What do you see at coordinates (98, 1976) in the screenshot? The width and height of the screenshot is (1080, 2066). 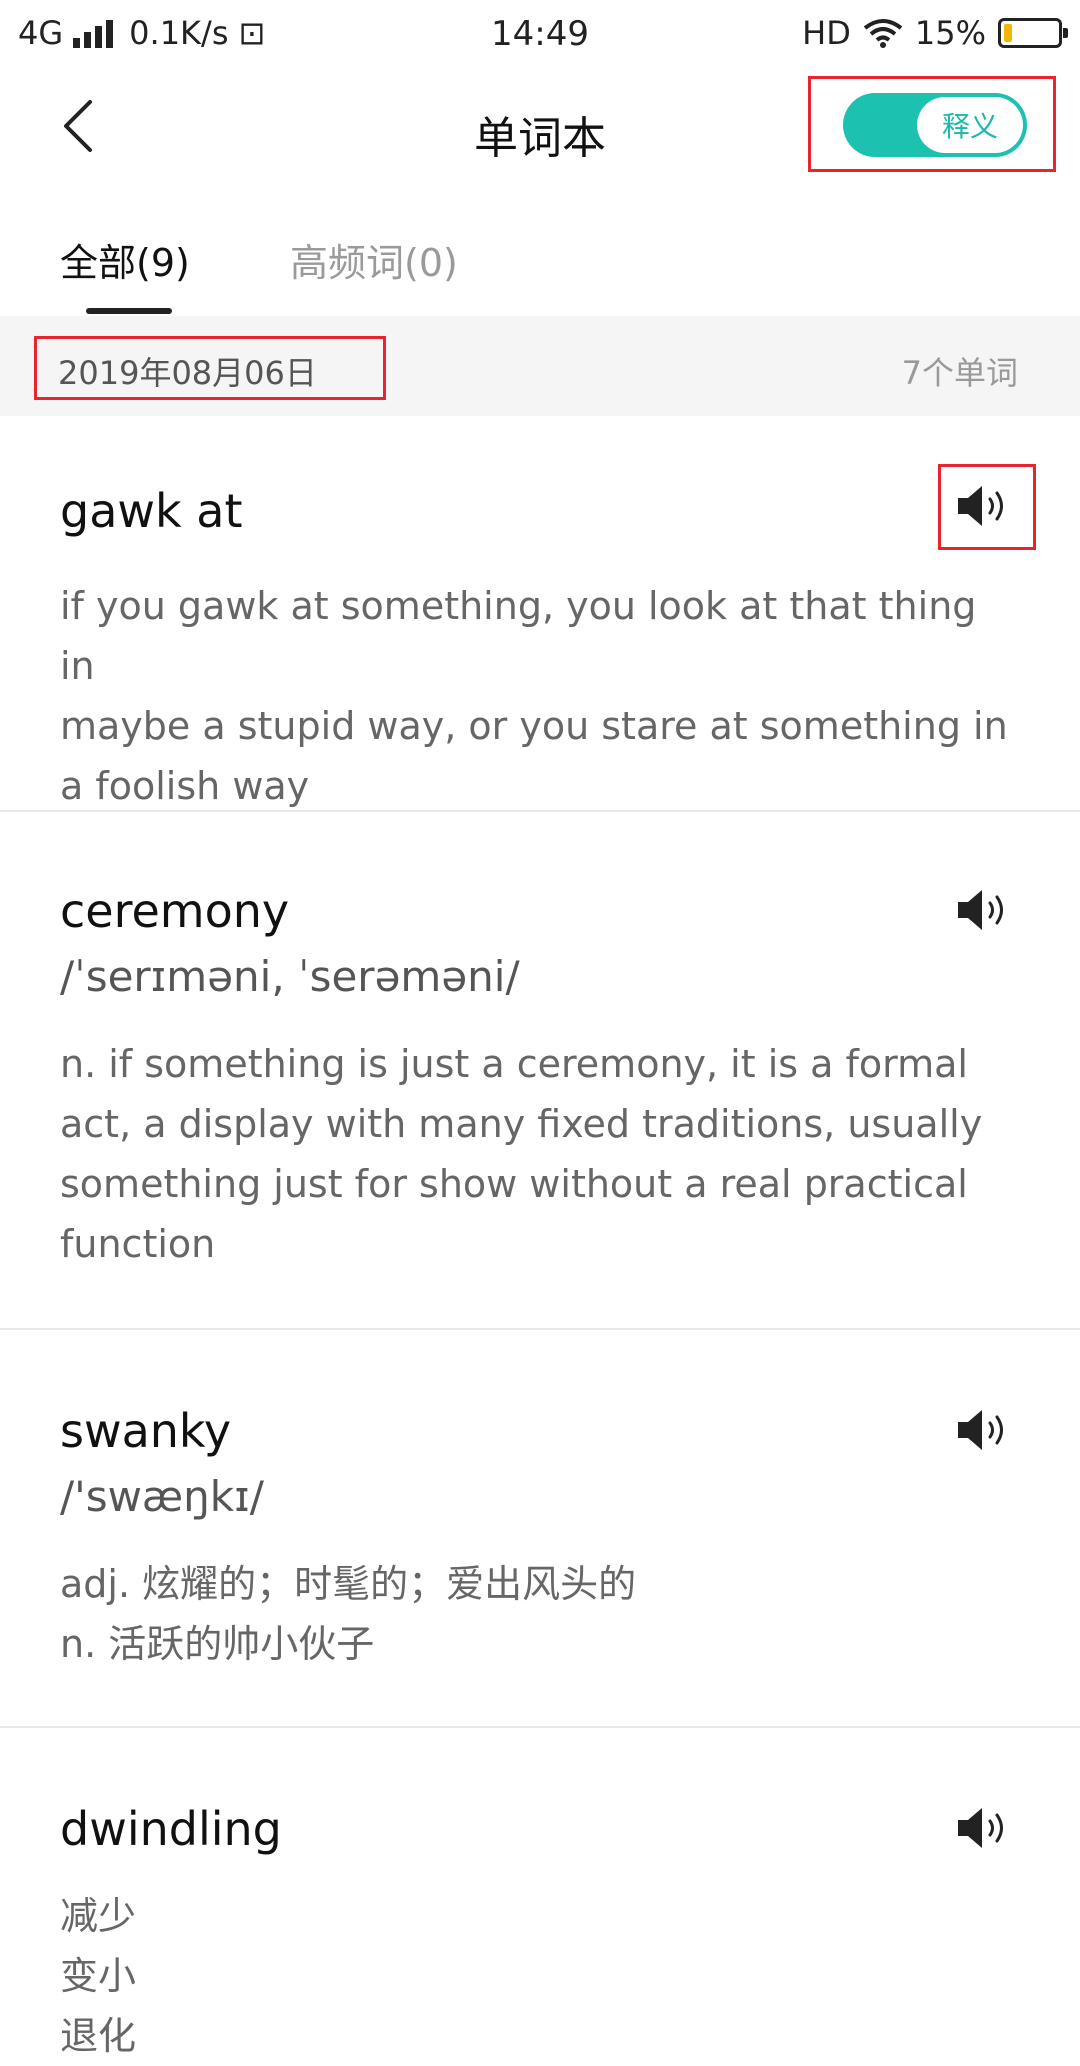 I see `definition-line: 变小` at bounding box center [98, 1976].